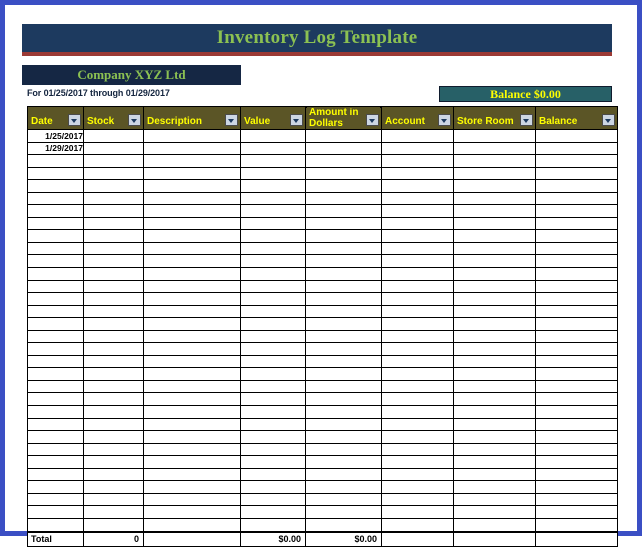 The image size is (642, 547). Describe the element at coordinates (74, 120) in the screenshot. I see `filter-dropdown-icon-date` at that location.